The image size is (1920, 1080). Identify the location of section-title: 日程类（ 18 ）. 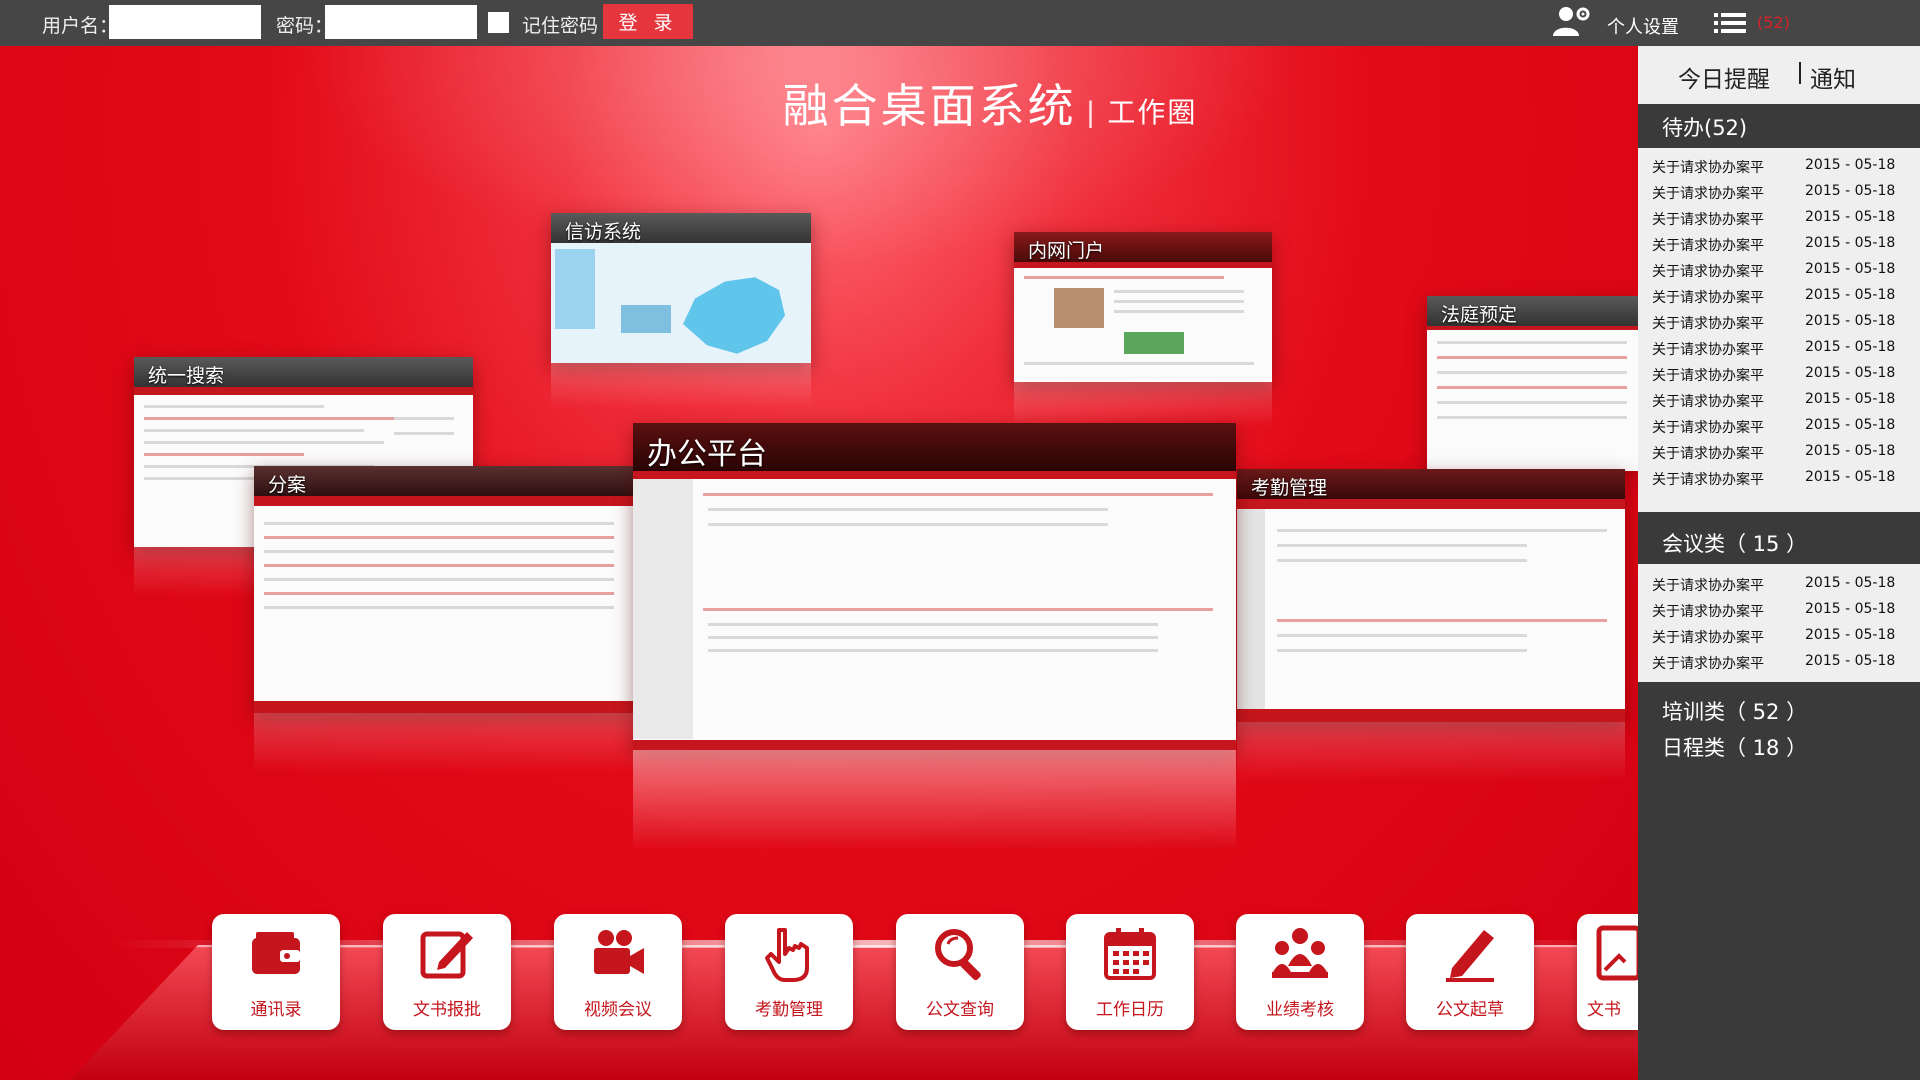
(1735, 748).